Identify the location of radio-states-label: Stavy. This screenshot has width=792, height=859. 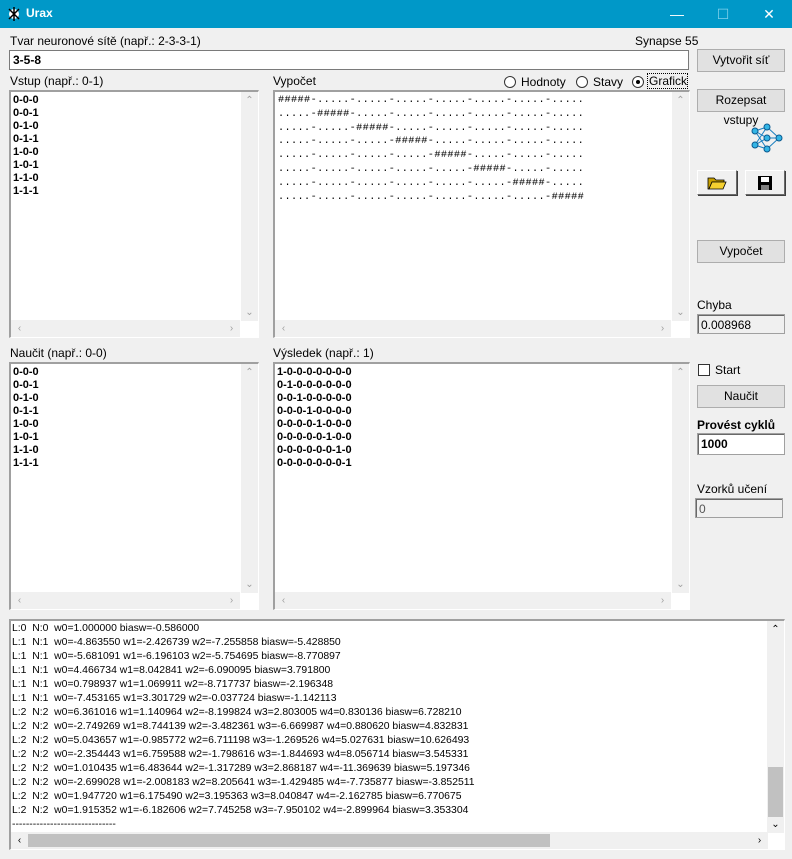
(608, 82).